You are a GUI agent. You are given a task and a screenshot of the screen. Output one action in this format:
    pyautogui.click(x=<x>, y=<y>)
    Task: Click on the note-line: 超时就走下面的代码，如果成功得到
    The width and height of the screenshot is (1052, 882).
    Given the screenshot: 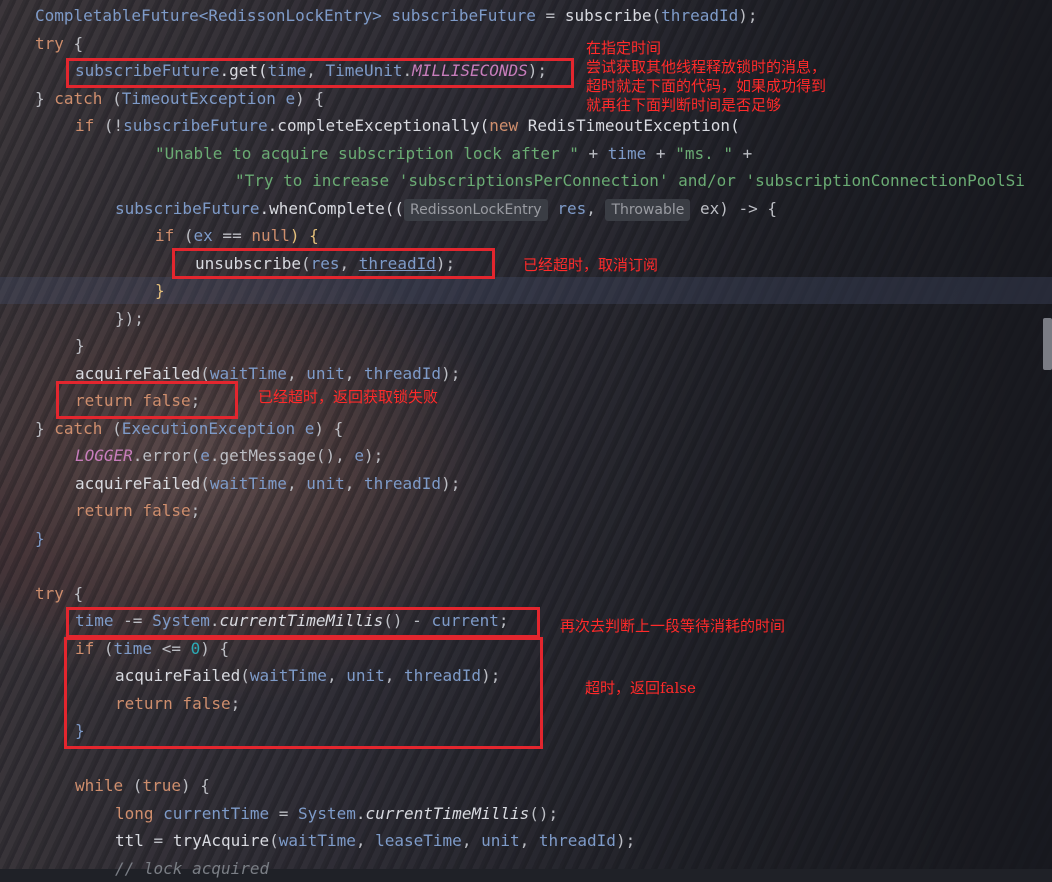 What is the action you would take?
    pyautogui.click(x=706, y=86)
    